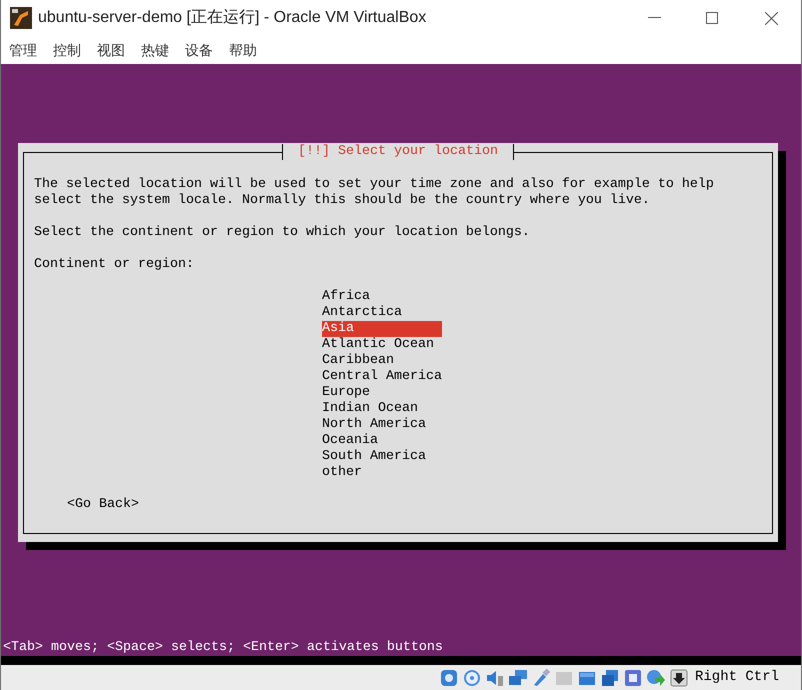 This screenshot has width=802, height=690. I want to click on list-option: Oceania, so click(382, 441).